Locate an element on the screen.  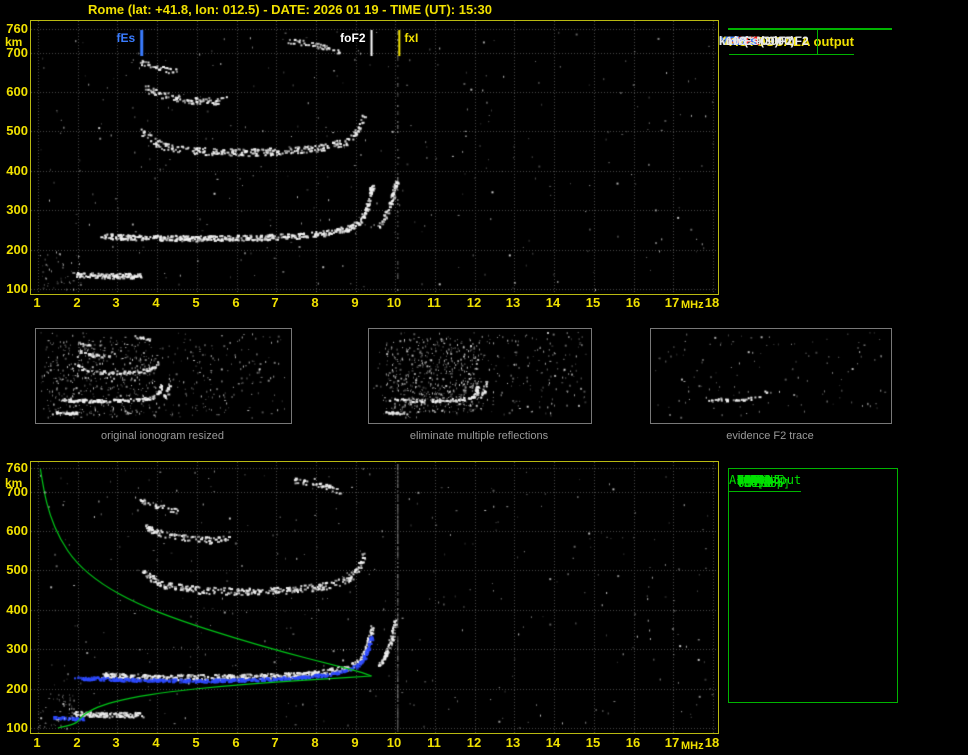
autoscala-value-unit: km is located at coordinates (728, 41).